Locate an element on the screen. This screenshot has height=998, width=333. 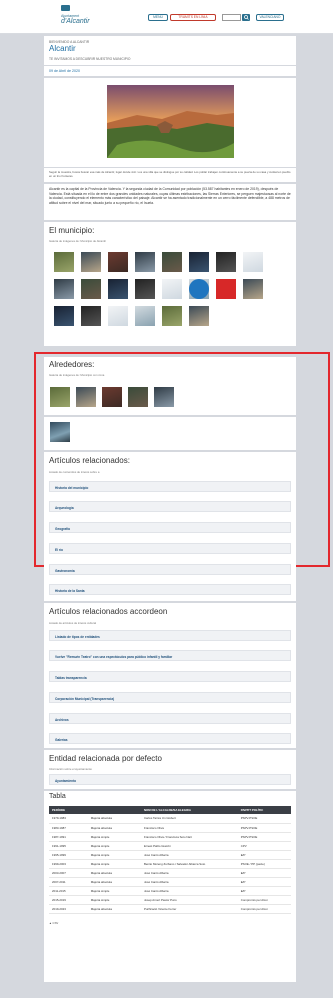
site-logo: Ajuntament d'Alcantir is located at coordinates (76, 17).